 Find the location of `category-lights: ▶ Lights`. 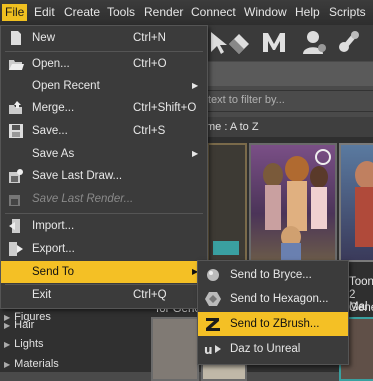

category-lights: ▶ Lights is located at coordinates (24, 344).